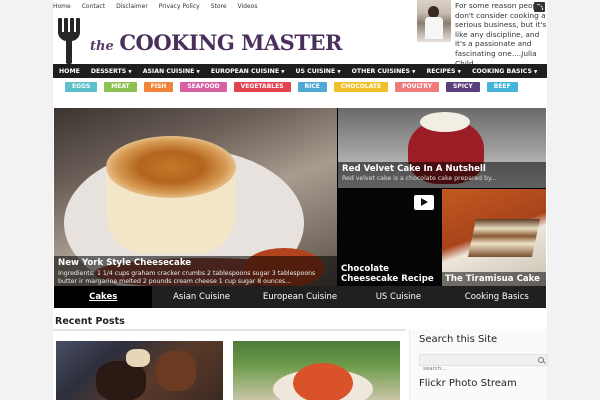 The image size is (600, 400). What do you see at coordinates (230, 42) in the screenshot?
I see `logo-name: COOKING MASTER` at bounding box center [230, 42].